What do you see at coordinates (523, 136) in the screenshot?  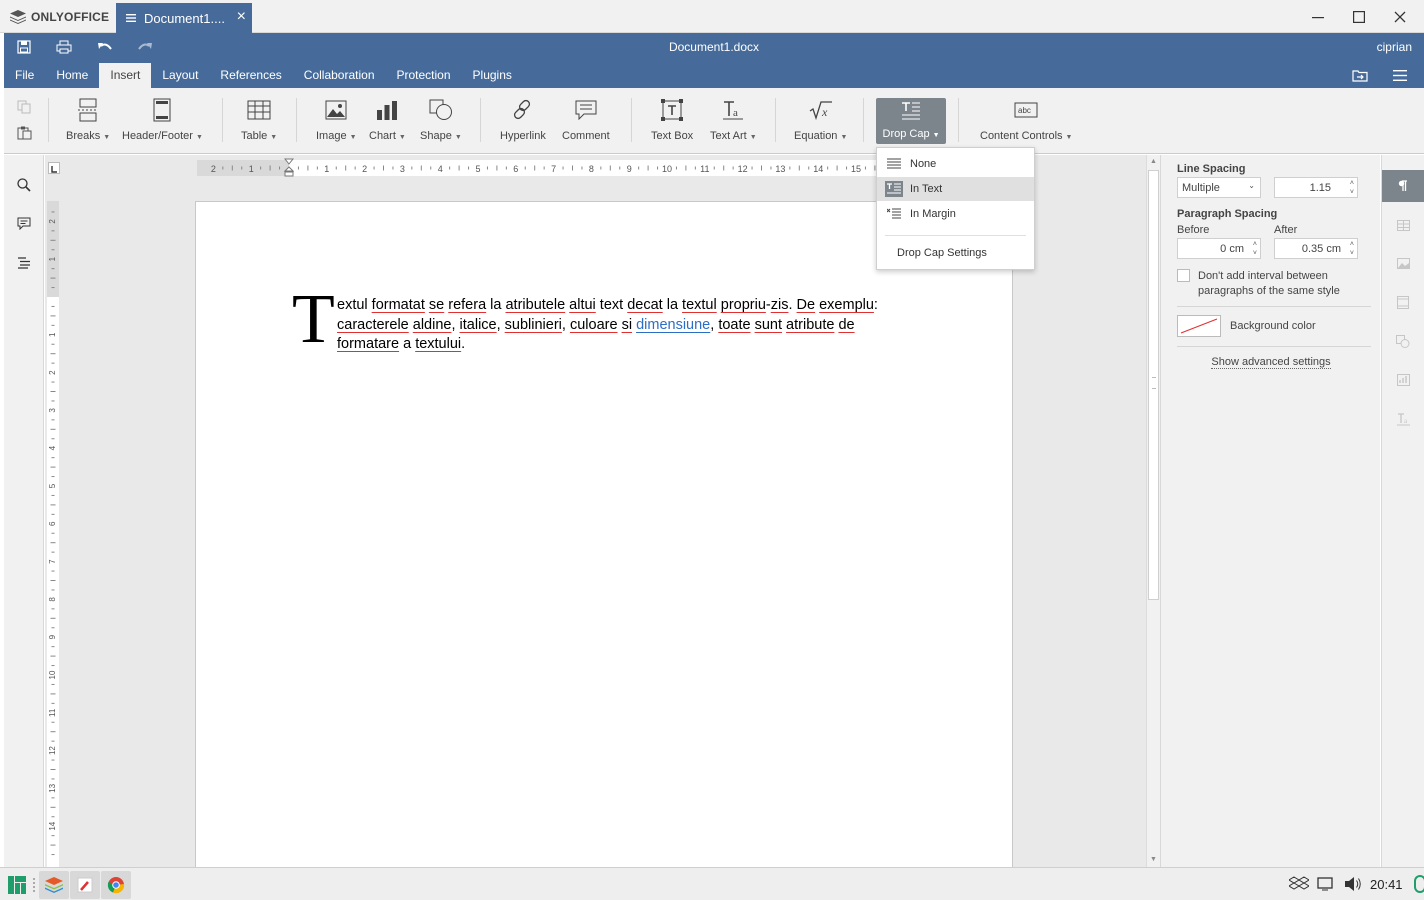 I see `hyperlink-label: Hyperlink` at bounding box center [523, 136].